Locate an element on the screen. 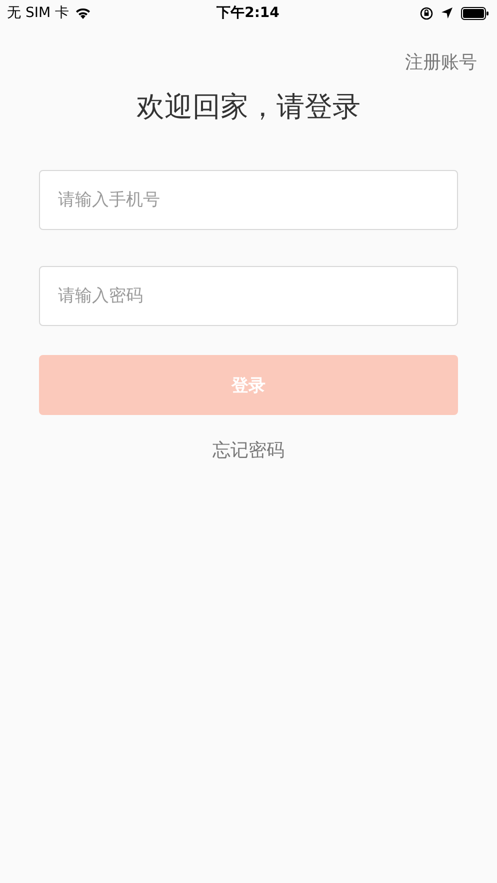  welcome-title: 欢迎回家，请登录 is located at coordinates (249, 107).